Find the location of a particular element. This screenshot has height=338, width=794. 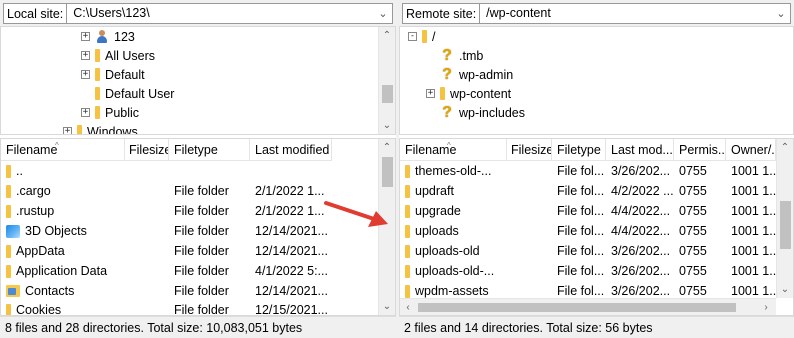

3d-objects-icon is located at coordinates (13, 231).